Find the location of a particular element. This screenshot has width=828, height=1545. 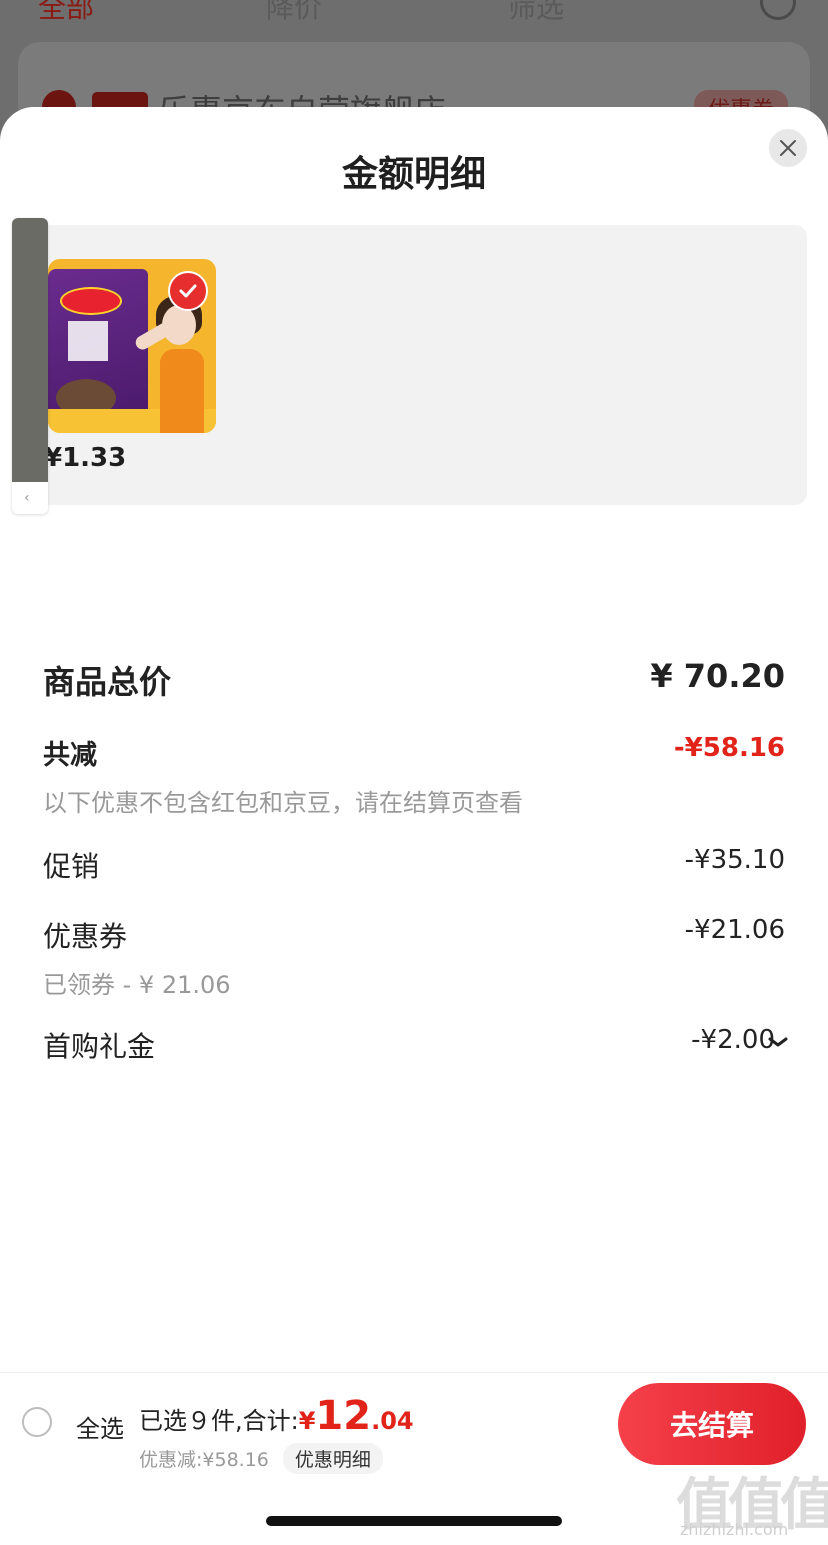

select-all-label: 全选 is located at coordinates (100, 1426).